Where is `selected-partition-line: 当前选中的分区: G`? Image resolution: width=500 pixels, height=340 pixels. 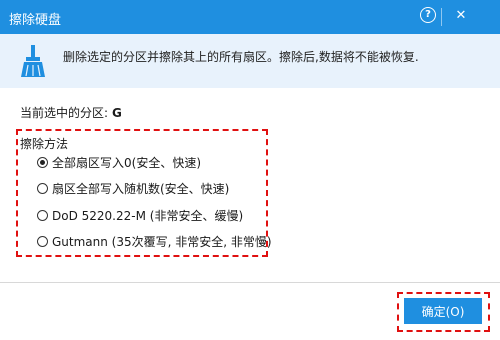
selected-partition-line: 当前选中的分区: G is located at coordinates (71, 112).